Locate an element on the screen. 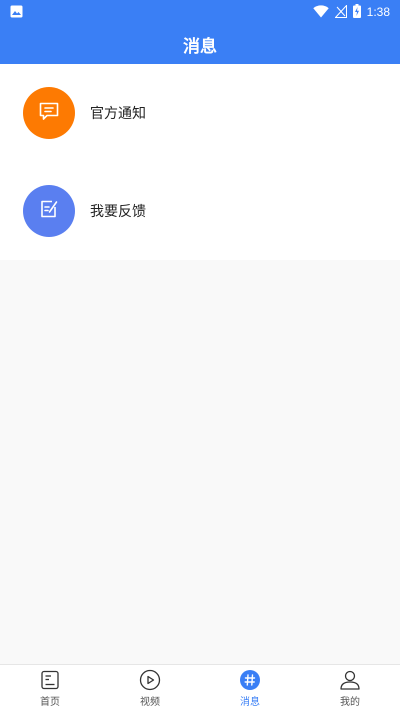  signal-icon is located at coordinates (340, 12).